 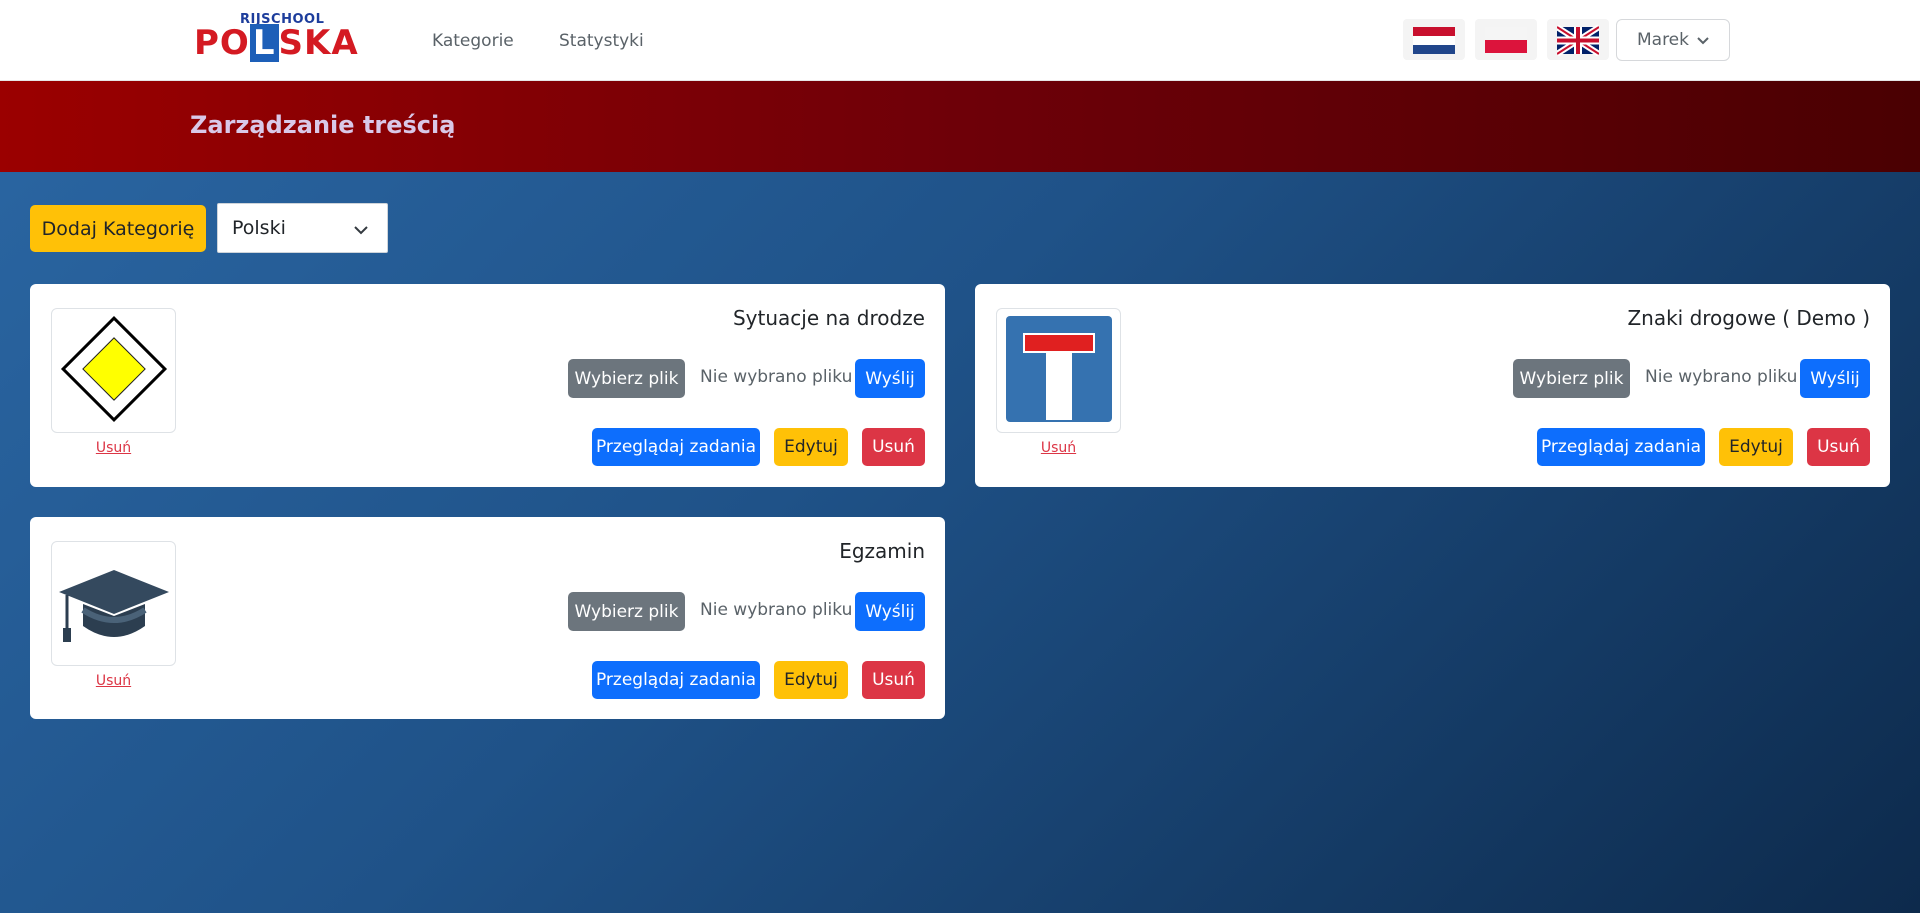 I want to click on language-select-value: Polski, so click(x=259, y=228).